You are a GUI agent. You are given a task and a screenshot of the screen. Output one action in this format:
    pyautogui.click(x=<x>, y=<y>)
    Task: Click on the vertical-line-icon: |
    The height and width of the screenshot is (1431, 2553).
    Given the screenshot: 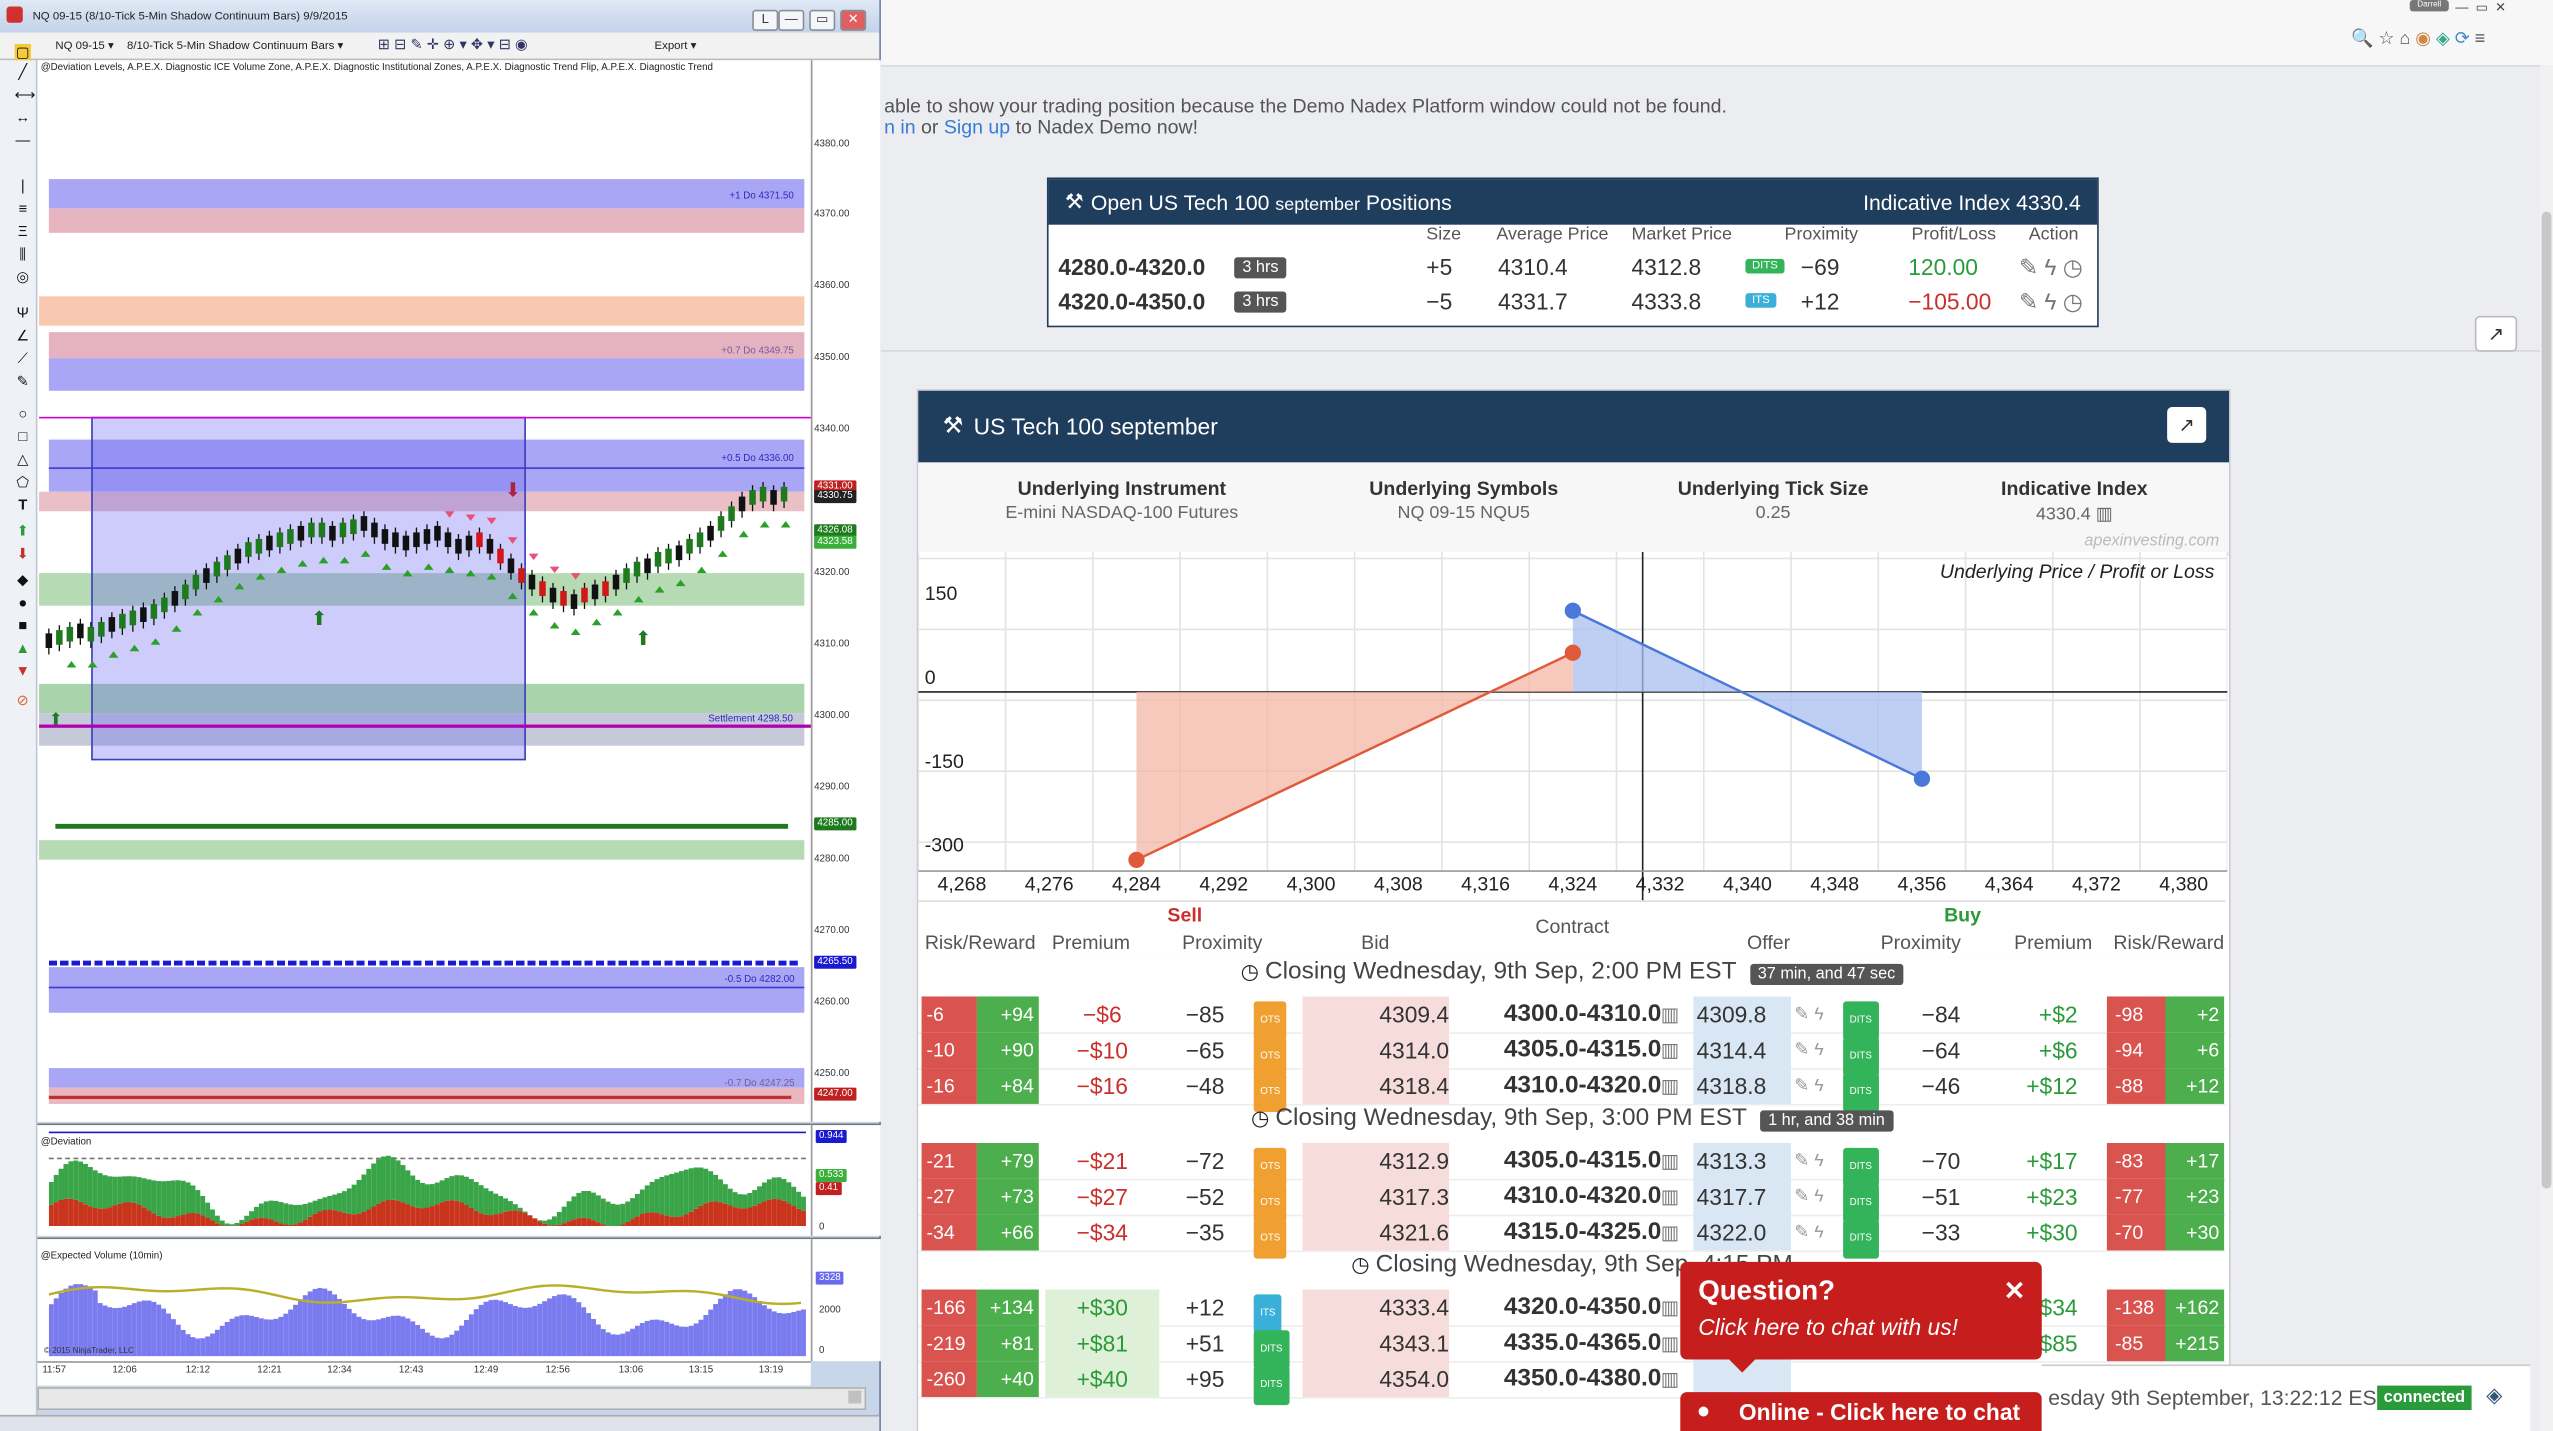 What is the action you would take?
    pyautogui.click(x=23, y=185)
    